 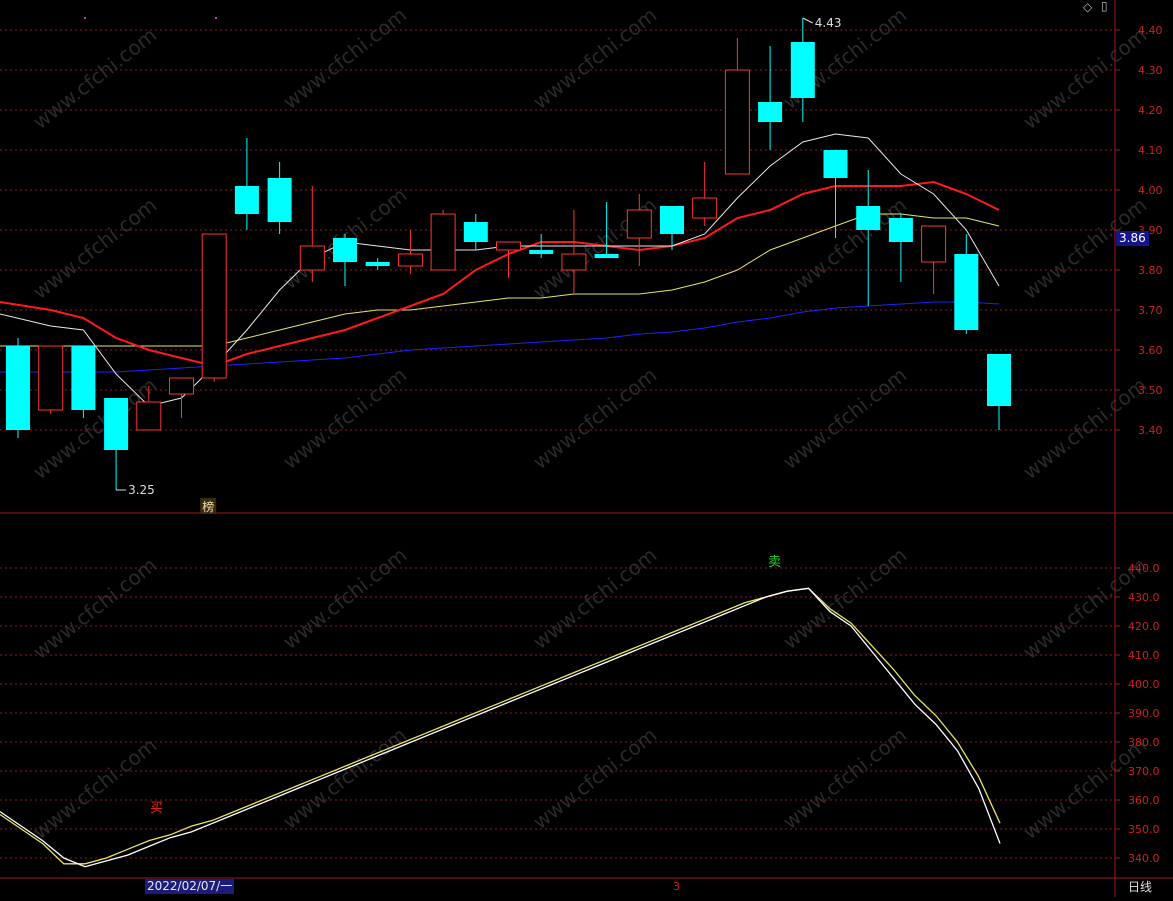 What do you see at coordinates (500, 337) in the screenshot?
I see `ma-blue-line` at bounding box center [500, 337].